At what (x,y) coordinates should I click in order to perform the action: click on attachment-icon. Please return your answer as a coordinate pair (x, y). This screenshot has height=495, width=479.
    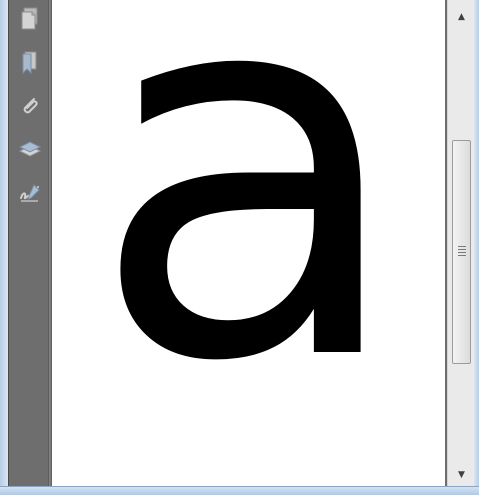
    Looking at the image, I should click on (30, 107).